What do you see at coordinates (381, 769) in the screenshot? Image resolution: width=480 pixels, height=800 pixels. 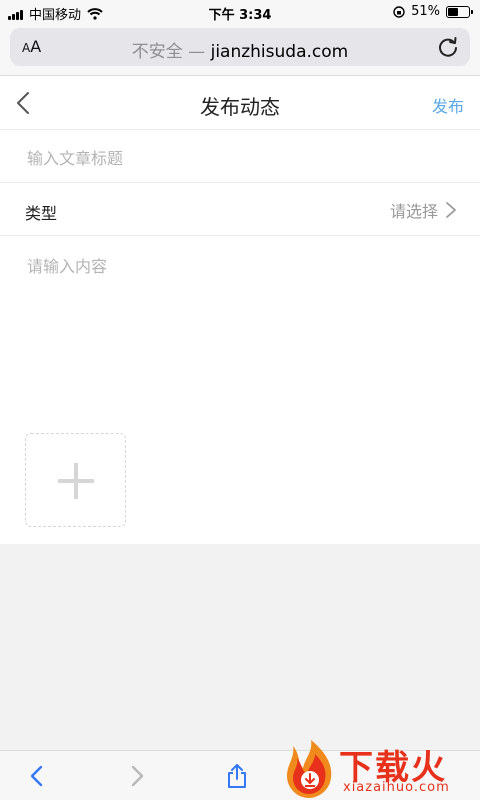 I see `watermark: 下载火 xiazaihuo.com` at bounding box center [381, 769].